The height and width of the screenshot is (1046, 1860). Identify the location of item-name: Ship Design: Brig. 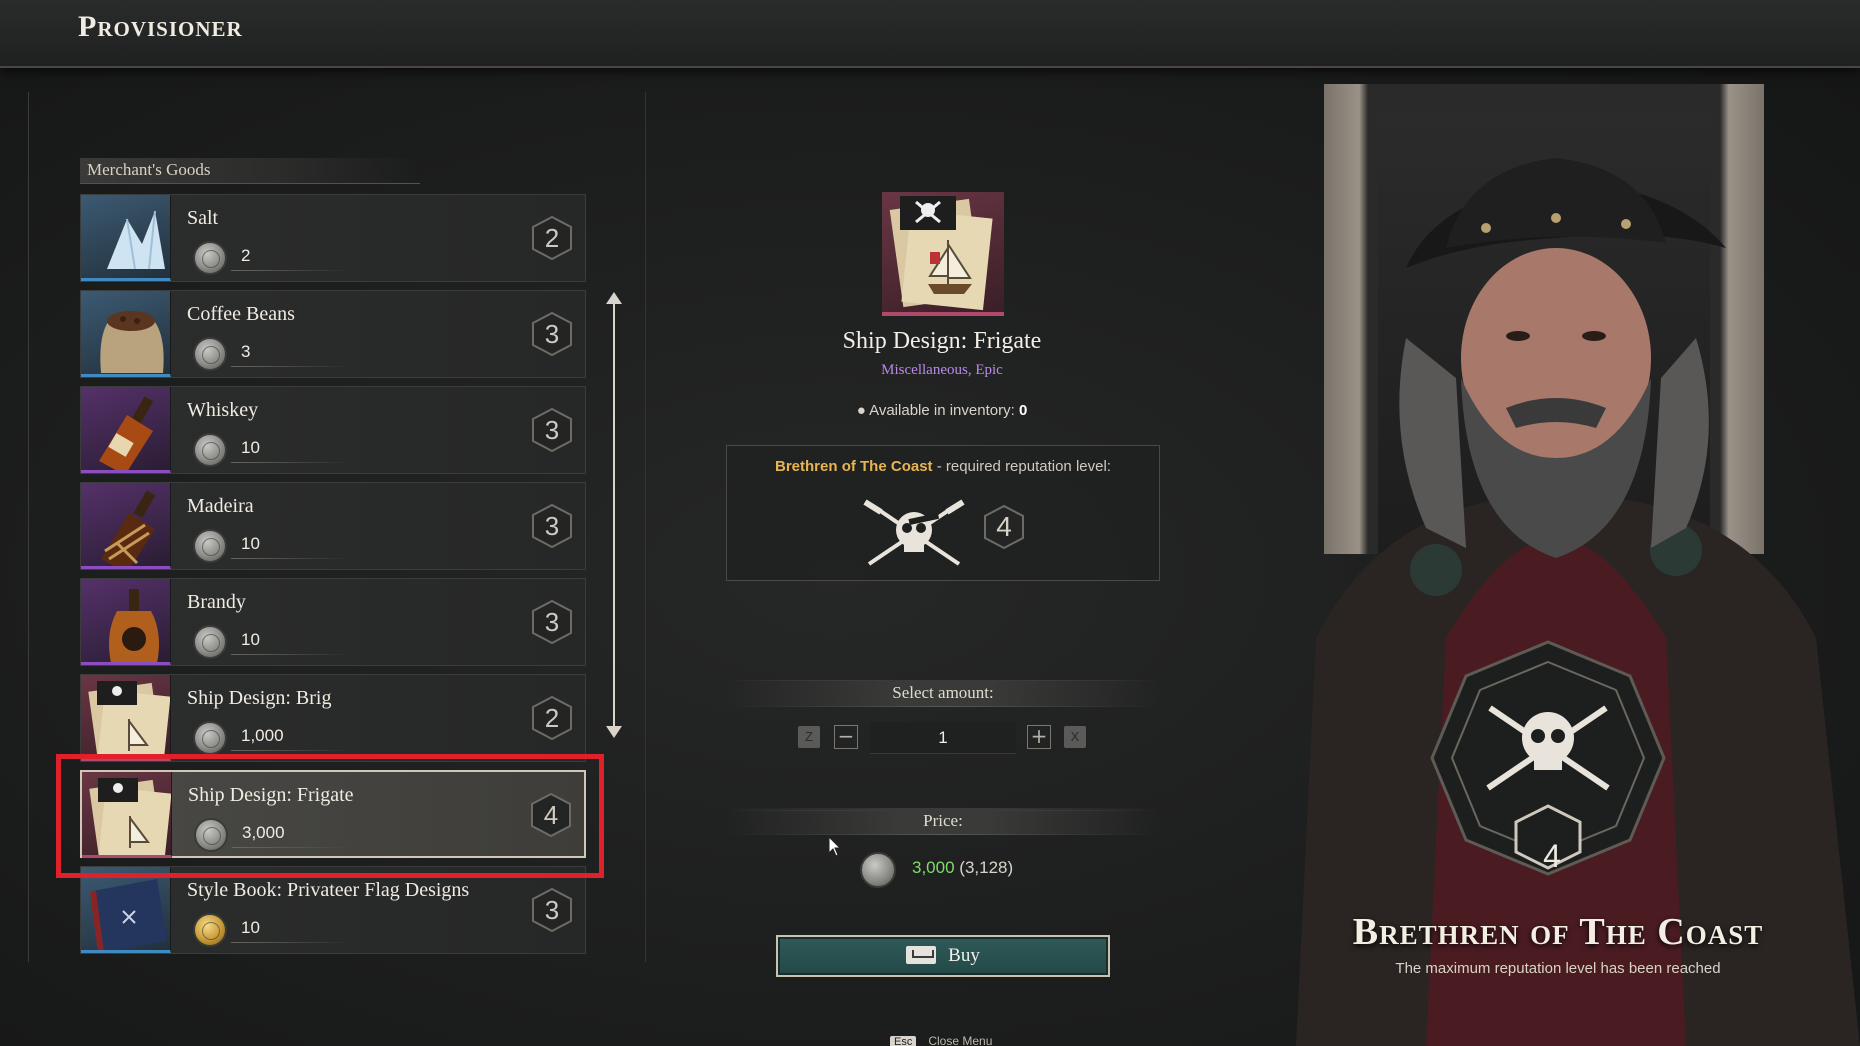
(259, 698).